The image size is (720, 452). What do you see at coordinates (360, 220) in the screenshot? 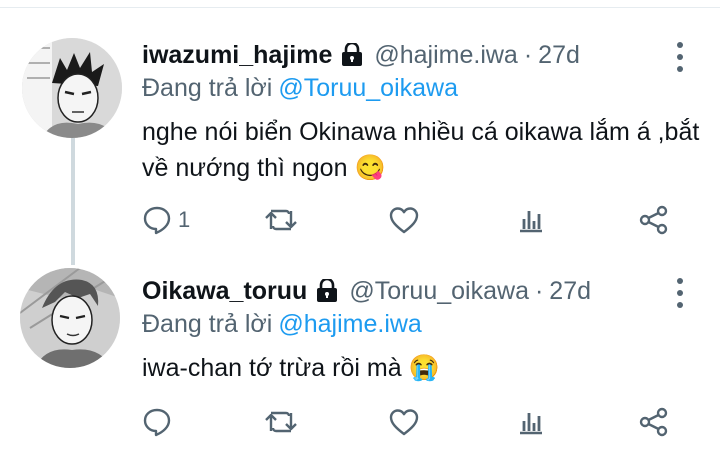
I see `tweet-actions: 1` at bounding box center [360, 220].